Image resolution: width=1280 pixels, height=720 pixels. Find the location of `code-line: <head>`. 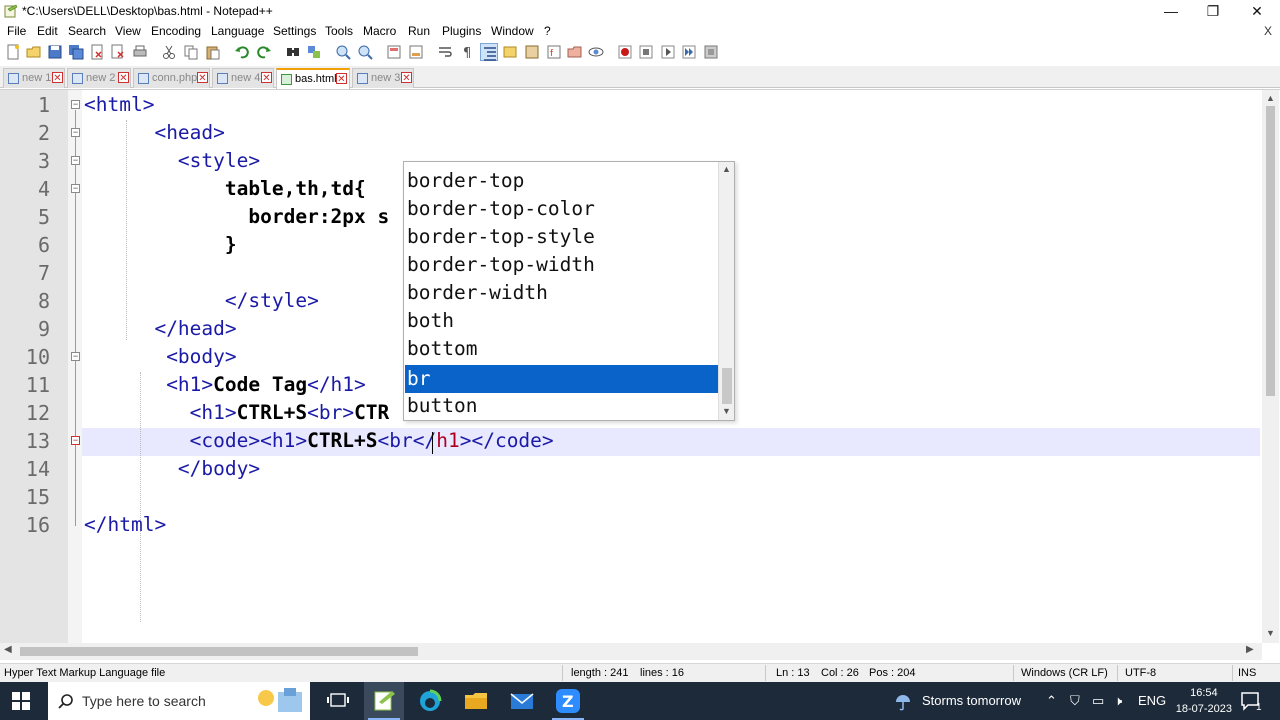

code-line: <head> is located at coordinates (154, 133).